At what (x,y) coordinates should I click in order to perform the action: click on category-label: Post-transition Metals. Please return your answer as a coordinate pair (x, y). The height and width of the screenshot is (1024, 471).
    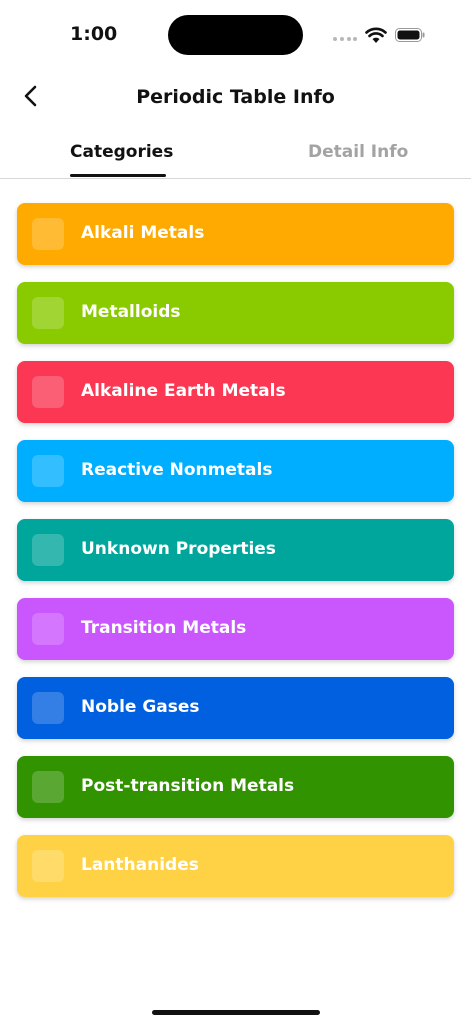
    Looking at the image, I should click on (188, 786).